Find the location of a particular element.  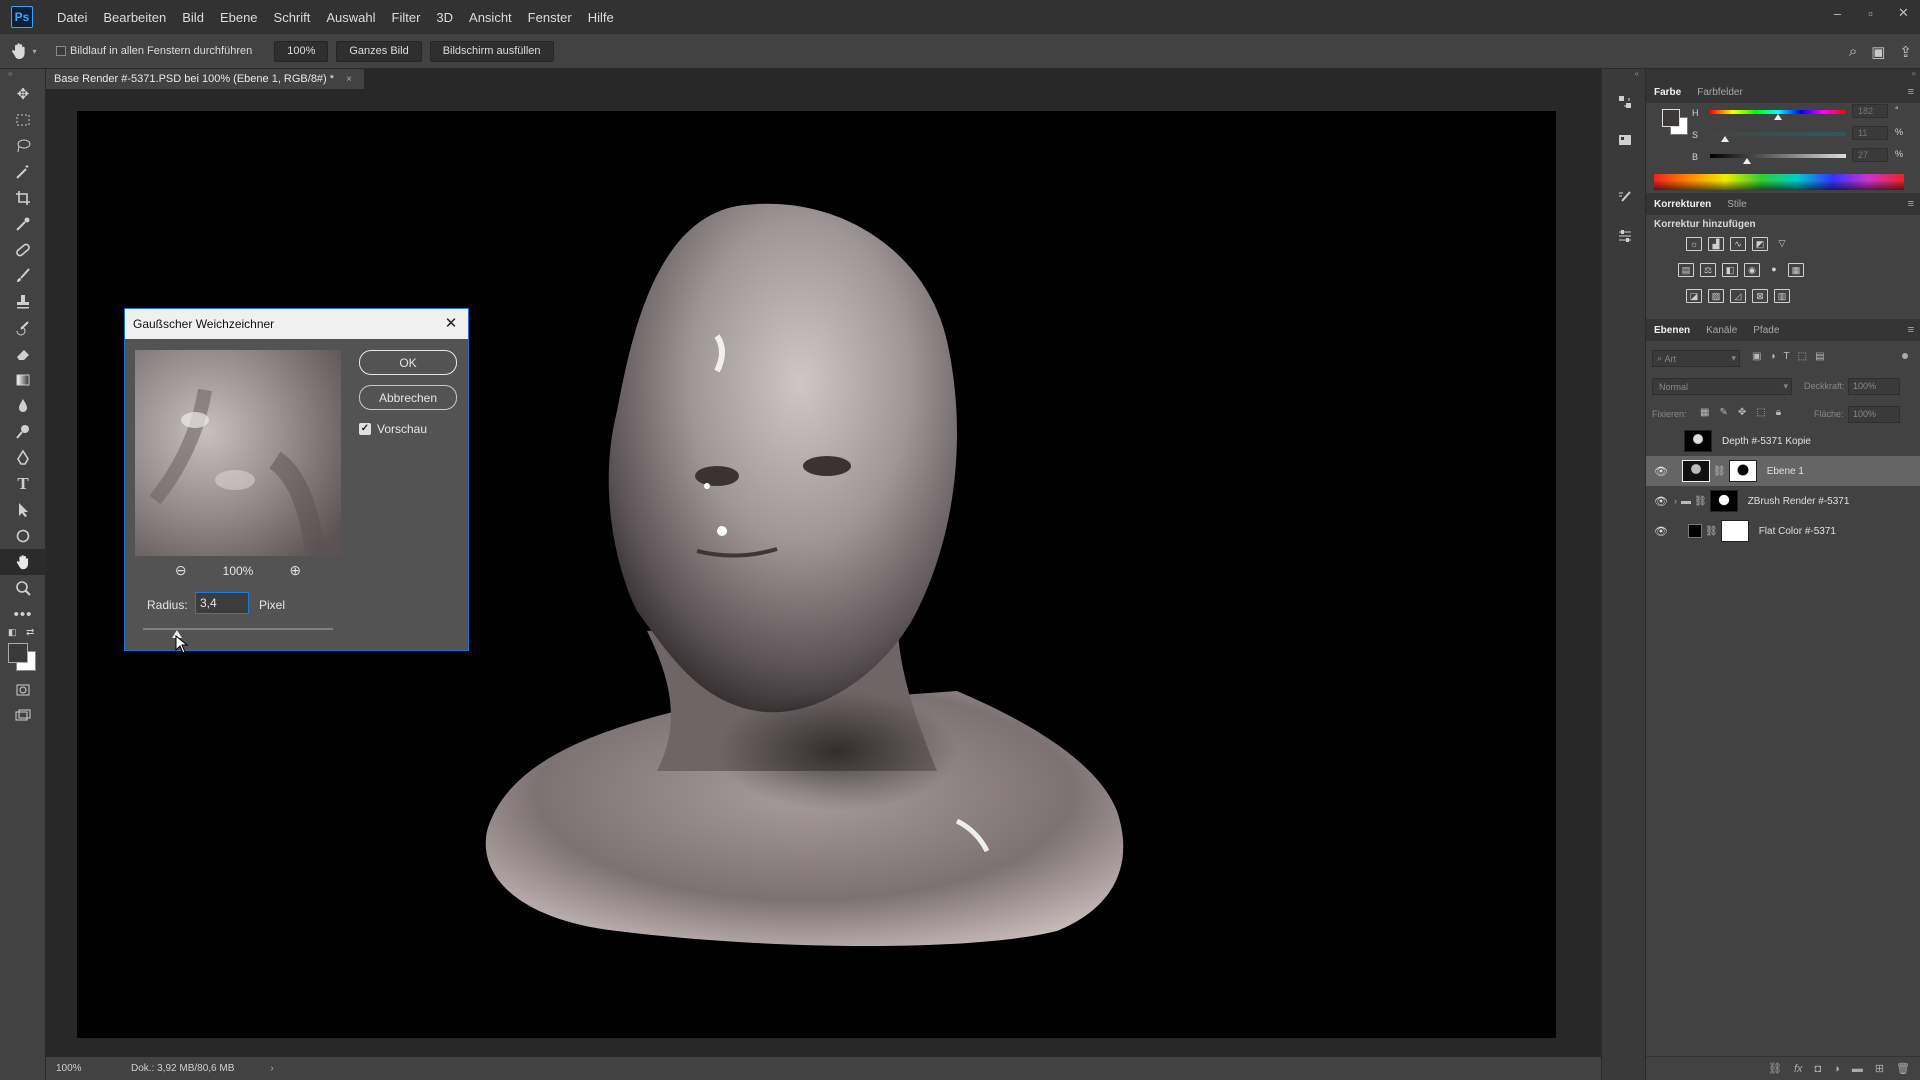

brightness-slider is located at coordinates (1778, 156).